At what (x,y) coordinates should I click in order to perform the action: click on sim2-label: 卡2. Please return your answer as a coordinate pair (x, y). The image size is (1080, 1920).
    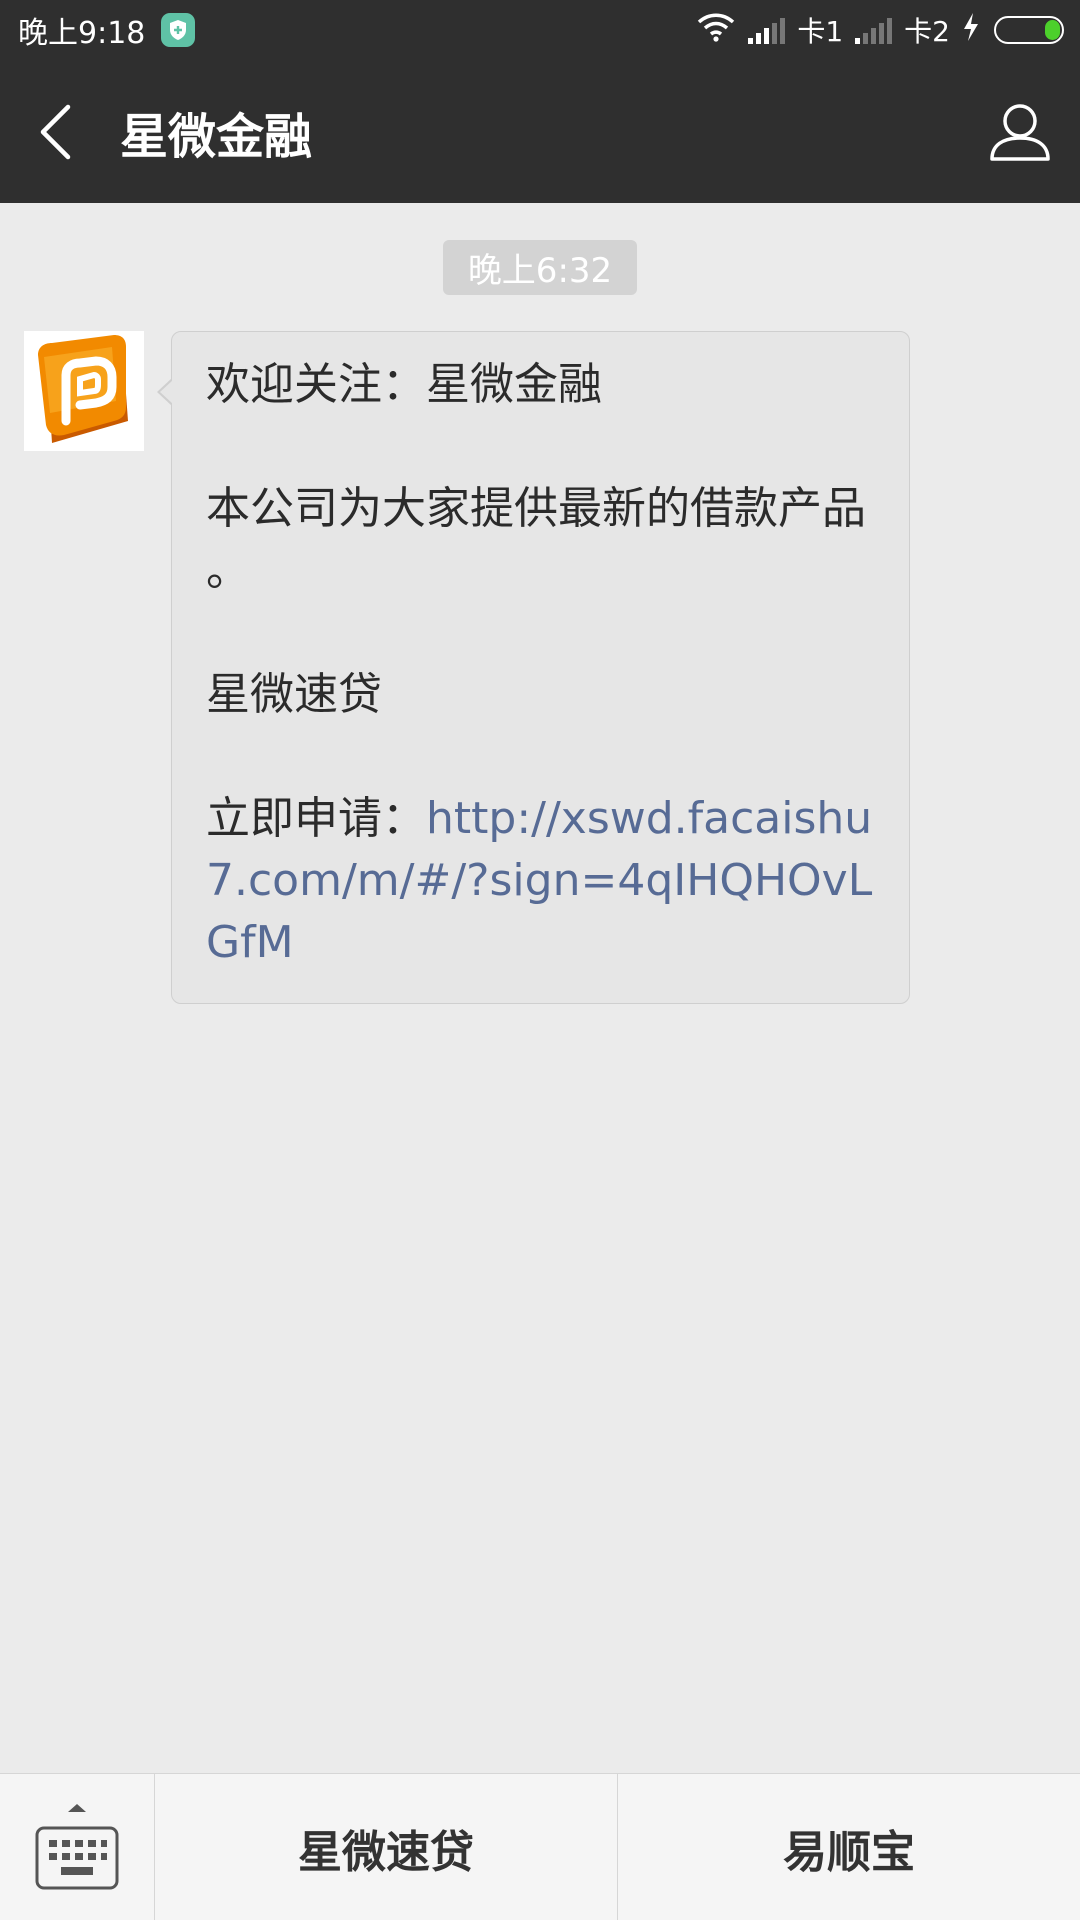
    Looking at the image, I should click on (927, 31).